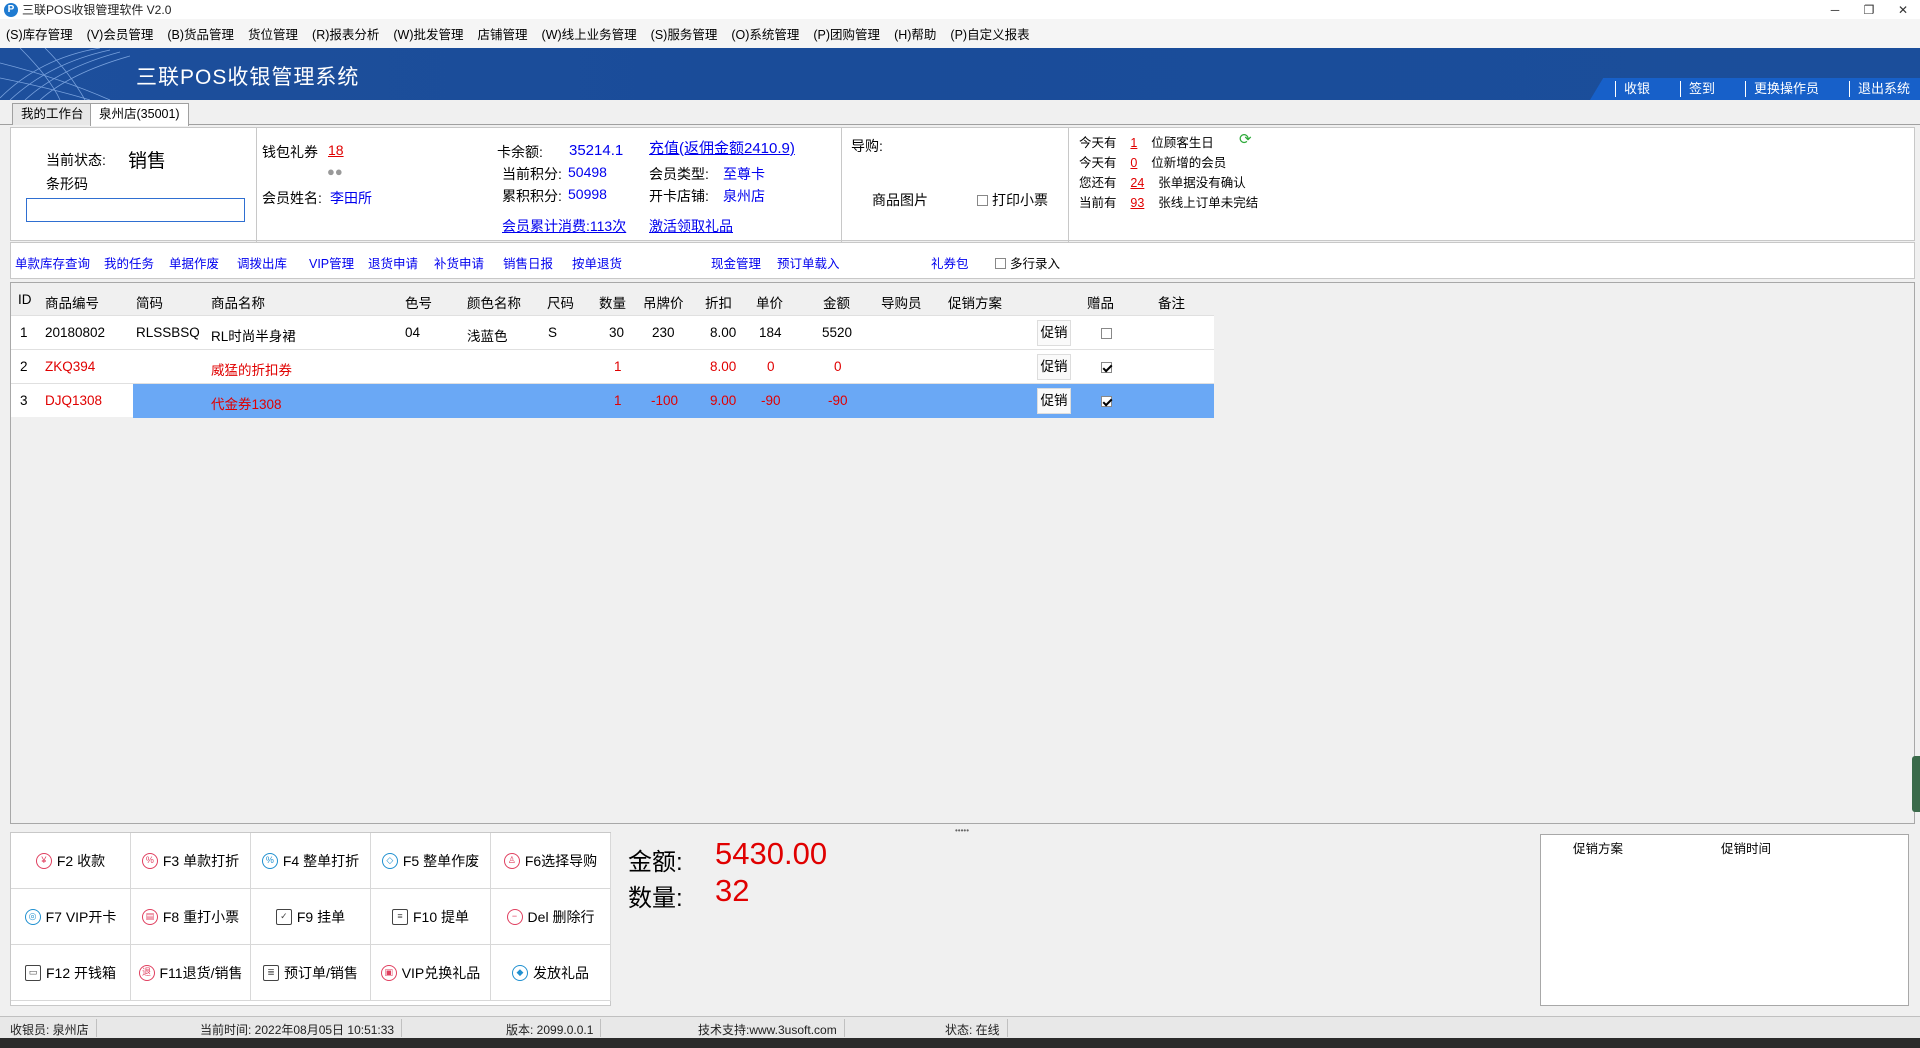 The image size is (1920, 1048). What do you see at coordinates (149, 302) in the screenshot?
I see `col-short: 简码` at bounding box center [149, 302].